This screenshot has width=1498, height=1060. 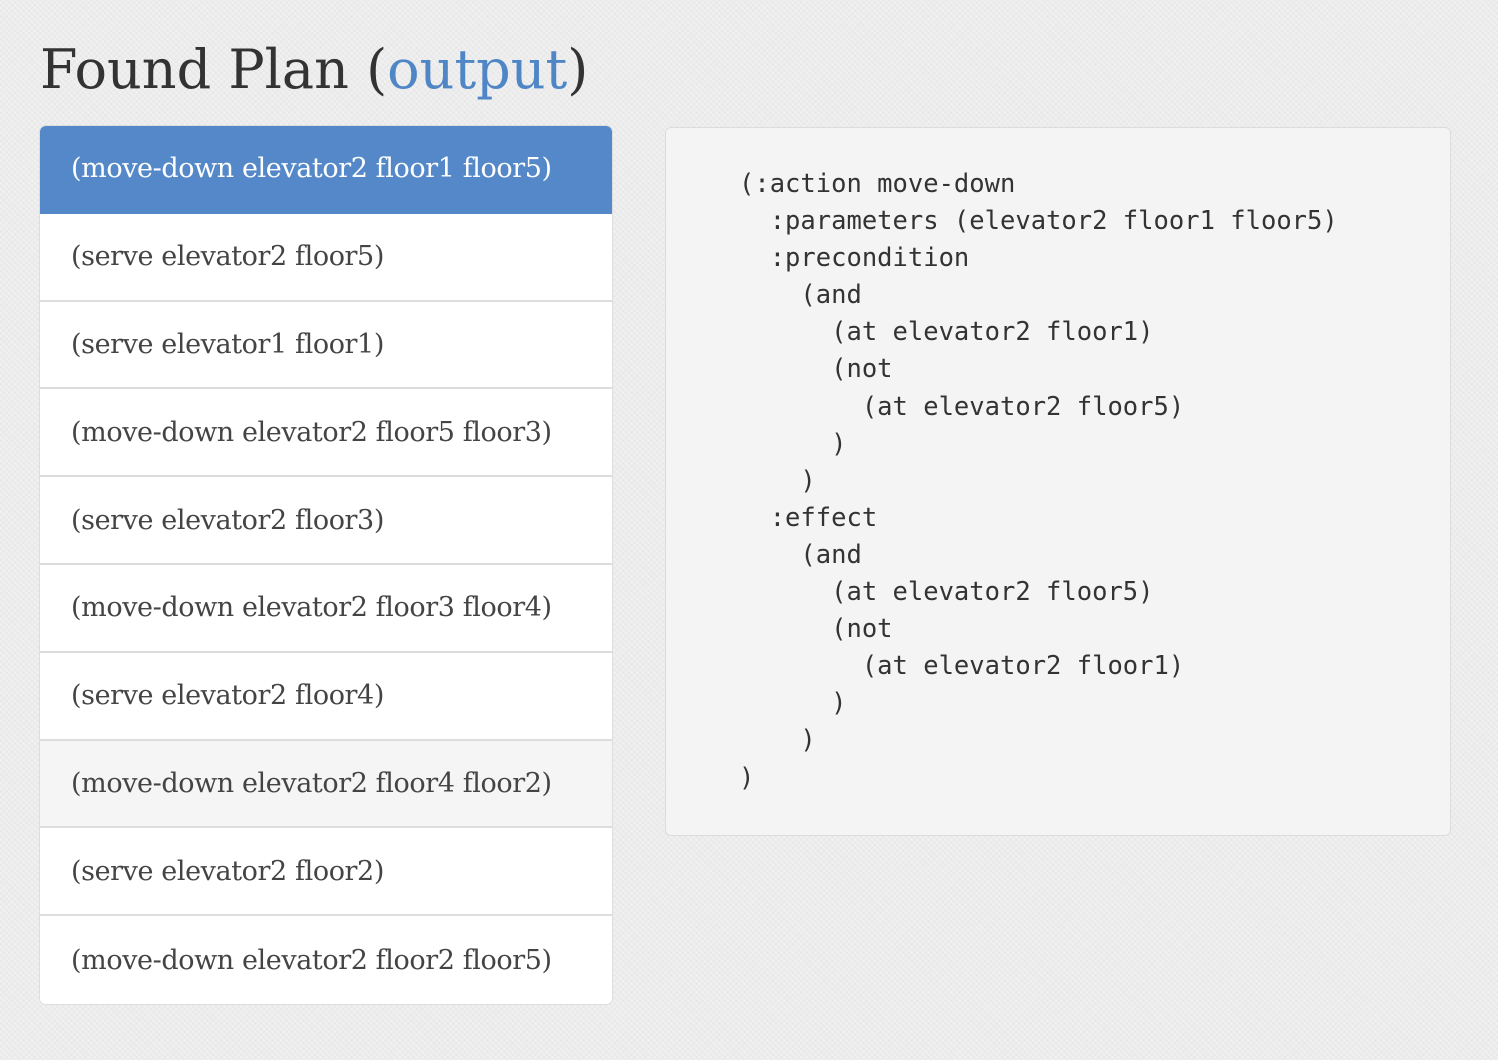 I want to click on open-paren: (, so click(x=377, y=69).